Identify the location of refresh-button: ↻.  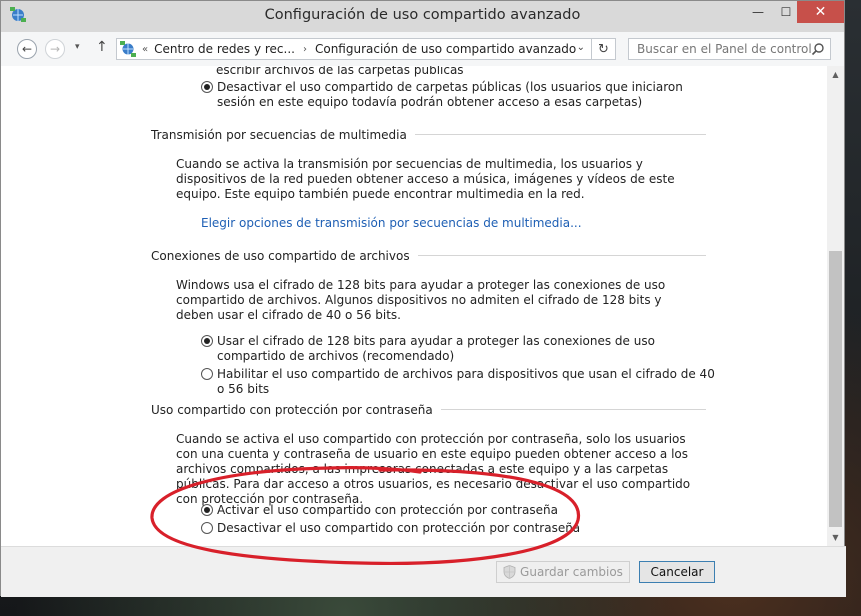
(603, 49).